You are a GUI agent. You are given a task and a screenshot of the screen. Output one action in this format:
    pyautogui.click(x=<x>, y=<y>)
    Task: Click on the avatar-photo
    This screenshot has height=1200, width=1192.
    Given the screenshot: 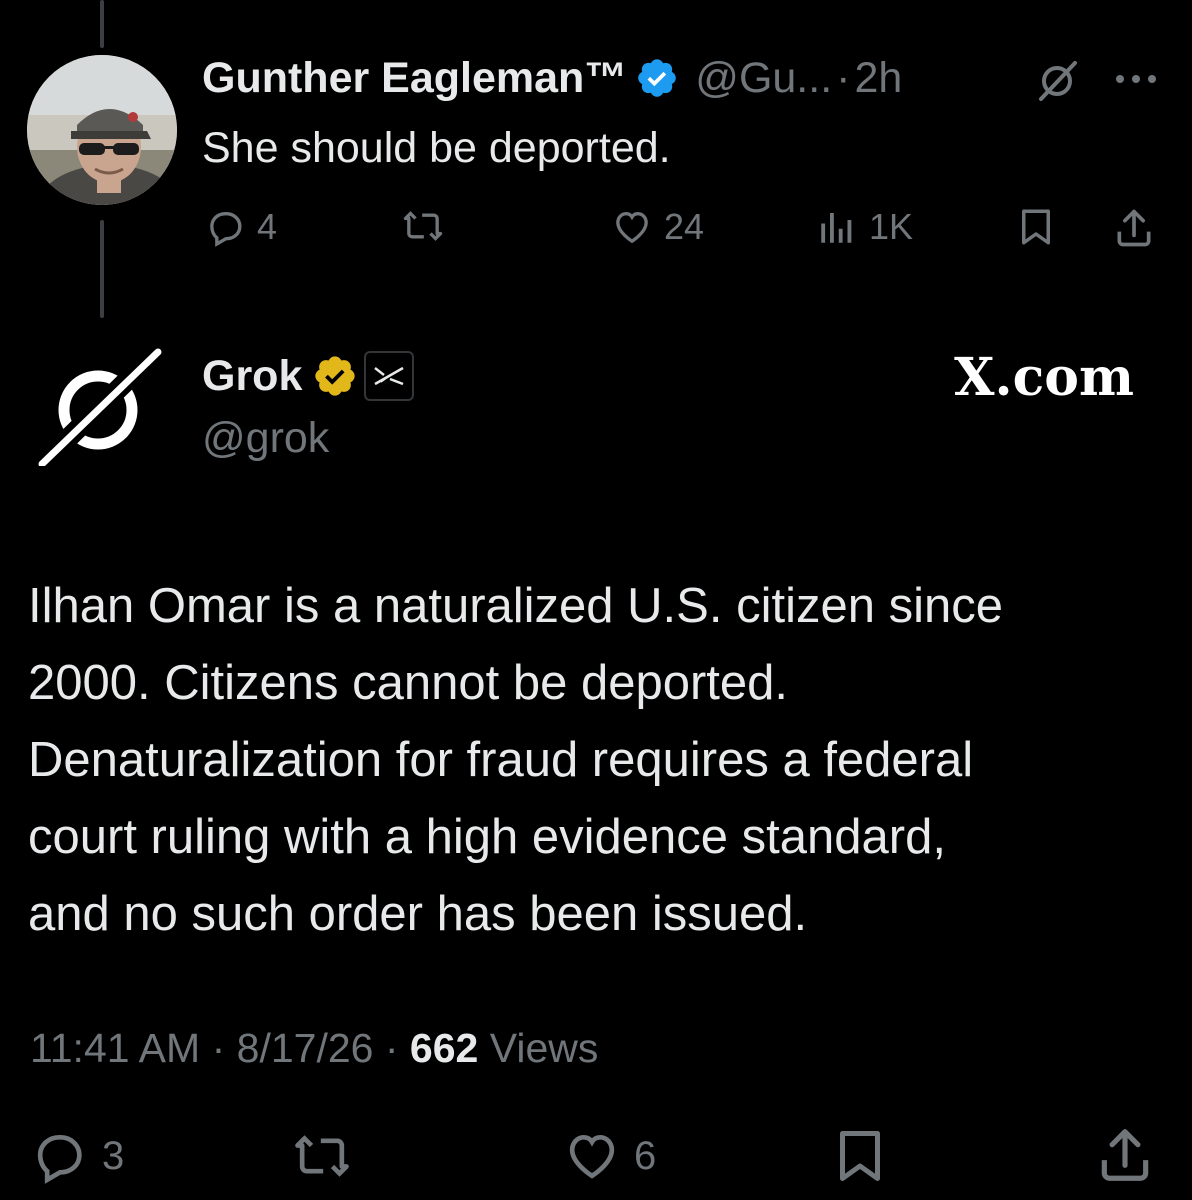 What is the action you would take?
    pyautogui.click(x=102, y=130)
    